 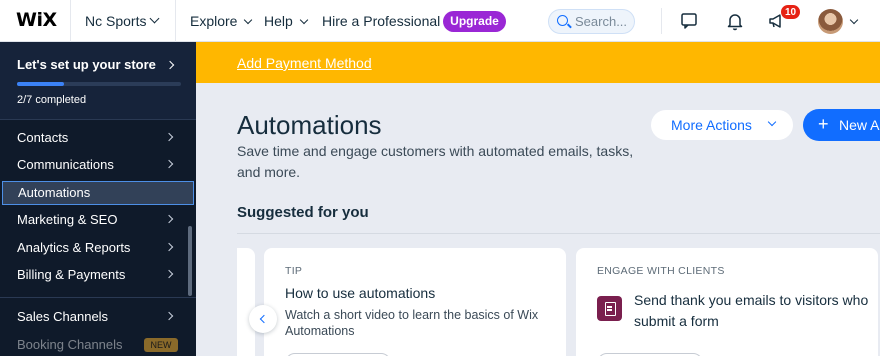 What do you see at coordinates (43, 137) in the screenshot?
I see `sidebar-item-label: Contacts` at bounding box center [43, 137].